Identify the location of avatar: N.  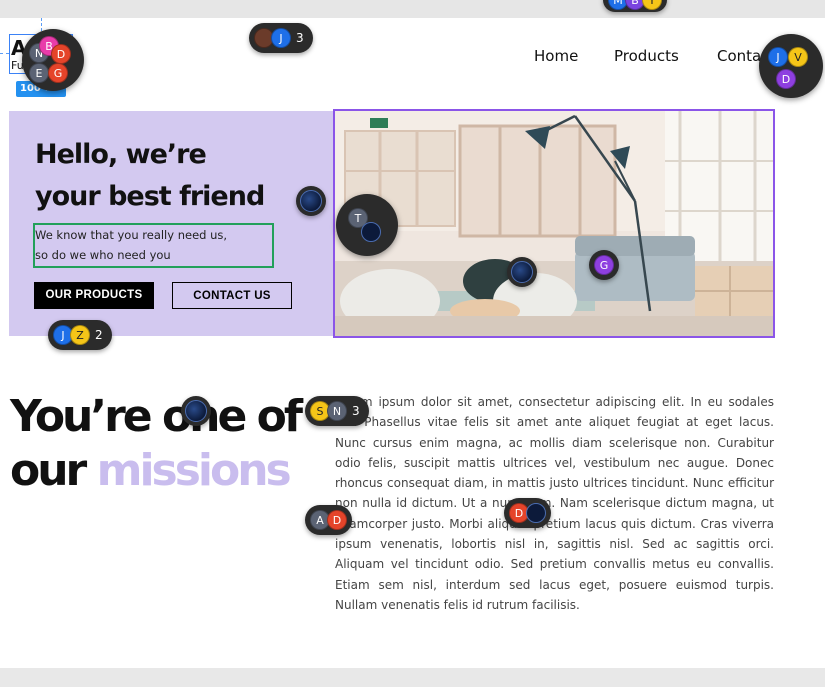
(337, 411).